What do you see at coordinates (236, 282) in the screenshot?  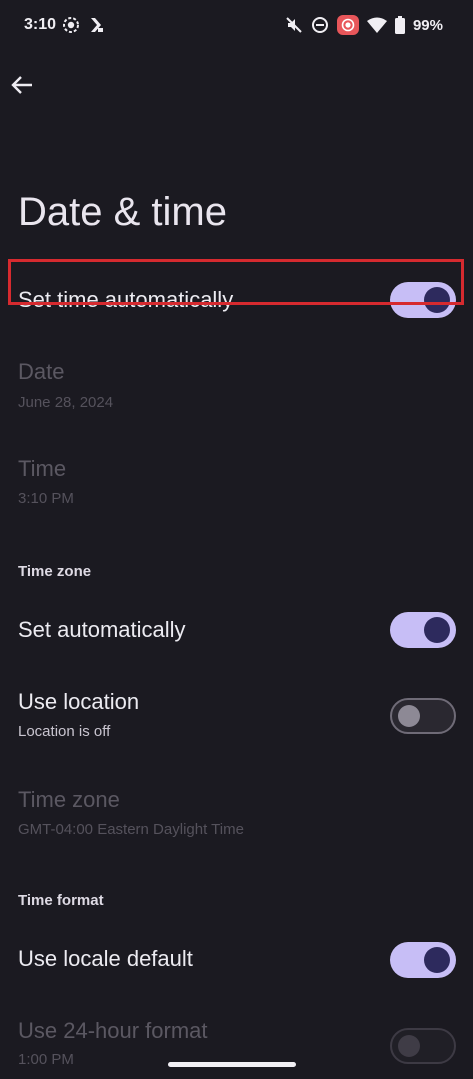 I see `highlight-box` at bounding box center [236, 282].